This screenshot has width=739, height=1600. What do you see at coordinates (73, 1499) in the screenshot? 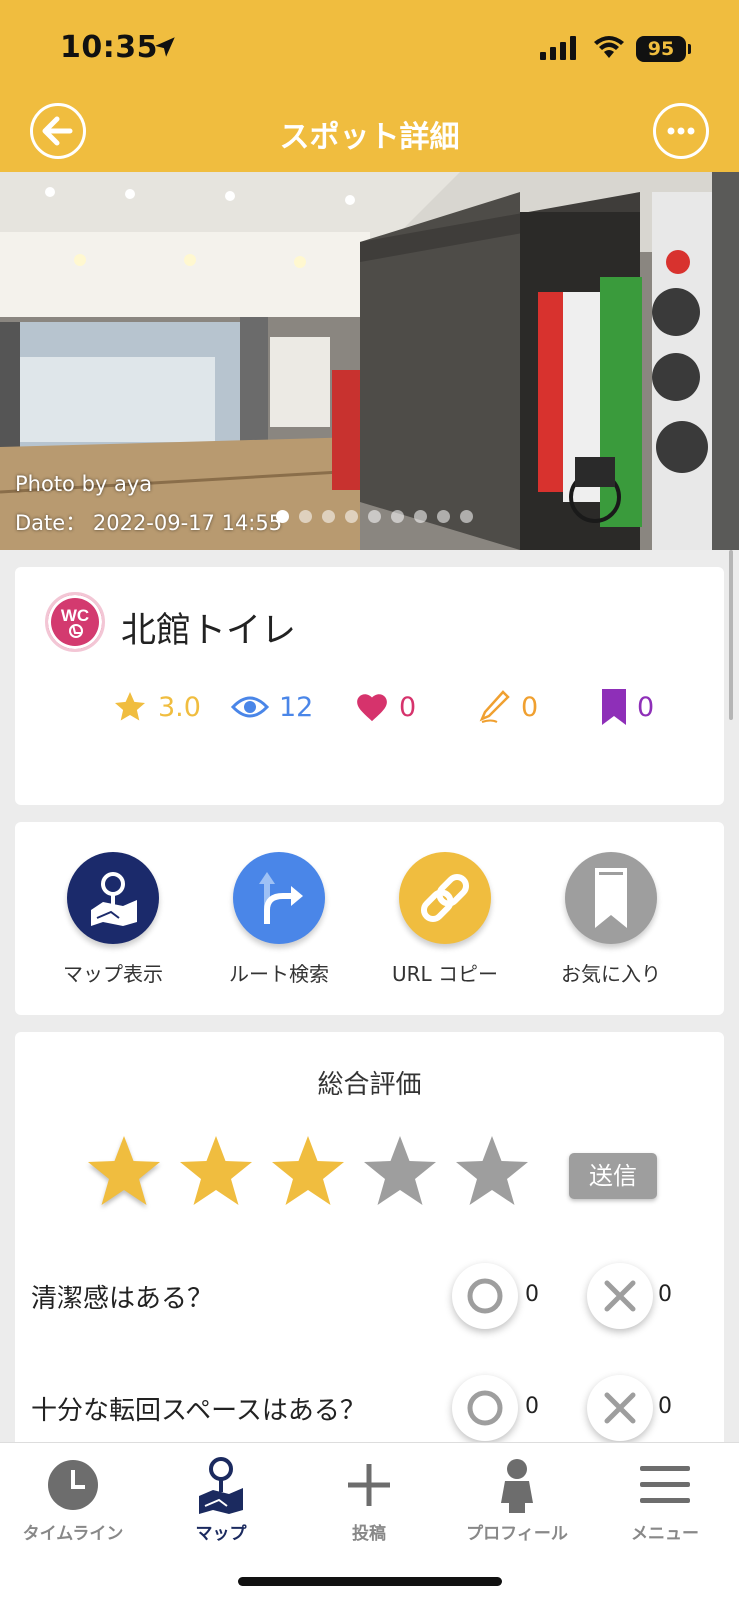
I see `tab-timeline: タイムライン` at bounding box center [73, 1499].